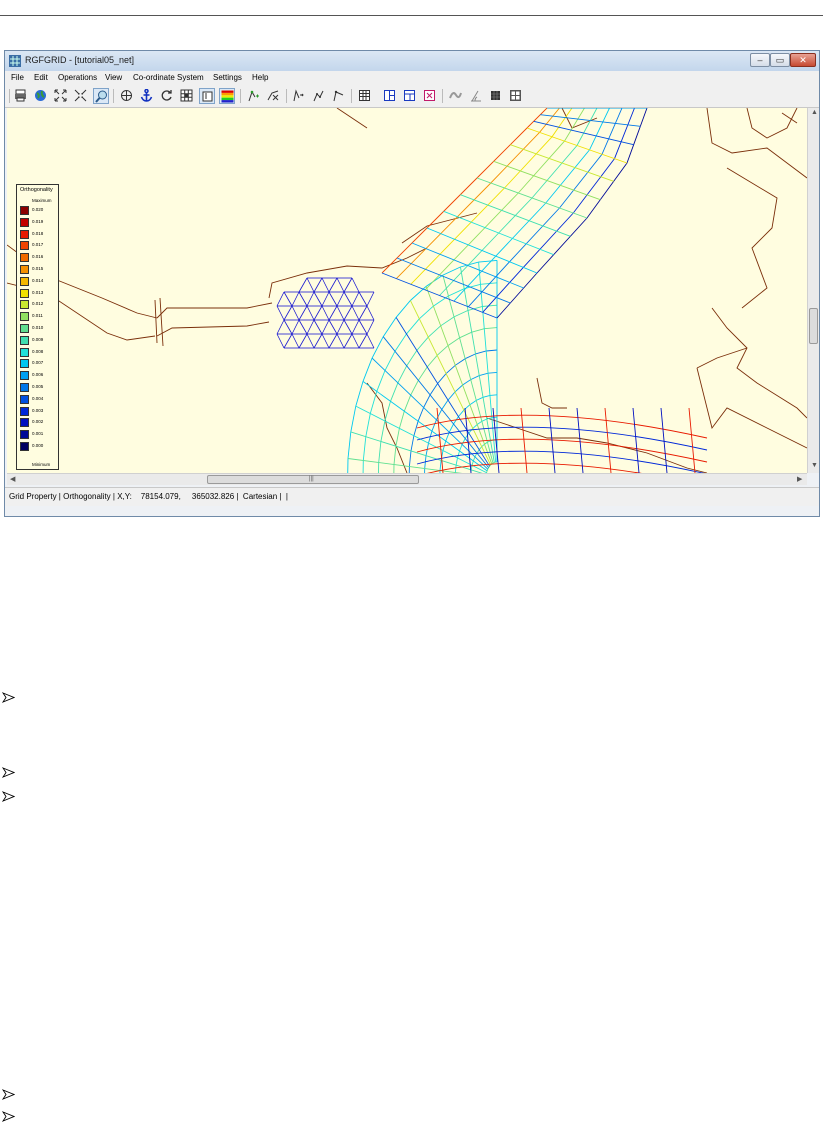 The image size is (823, 1126). Describe the element at coordinates (260, 77) in the screenshot. I see `menu-help: Help` at that location.